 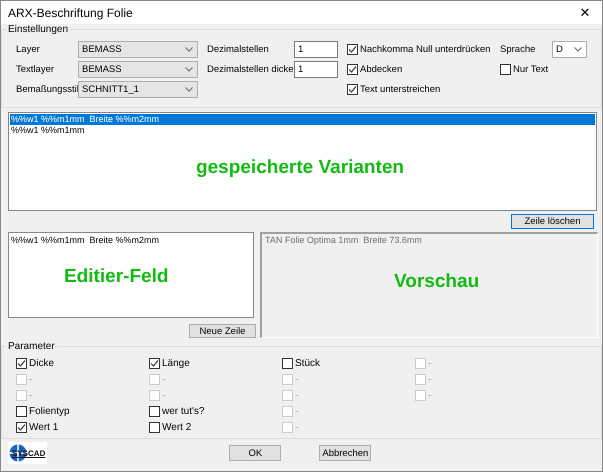 What do you see at coordinates (47, 89) in the screenshot?
I see `field-label: Bemaßungsstil` at bounding box center [47, 89].